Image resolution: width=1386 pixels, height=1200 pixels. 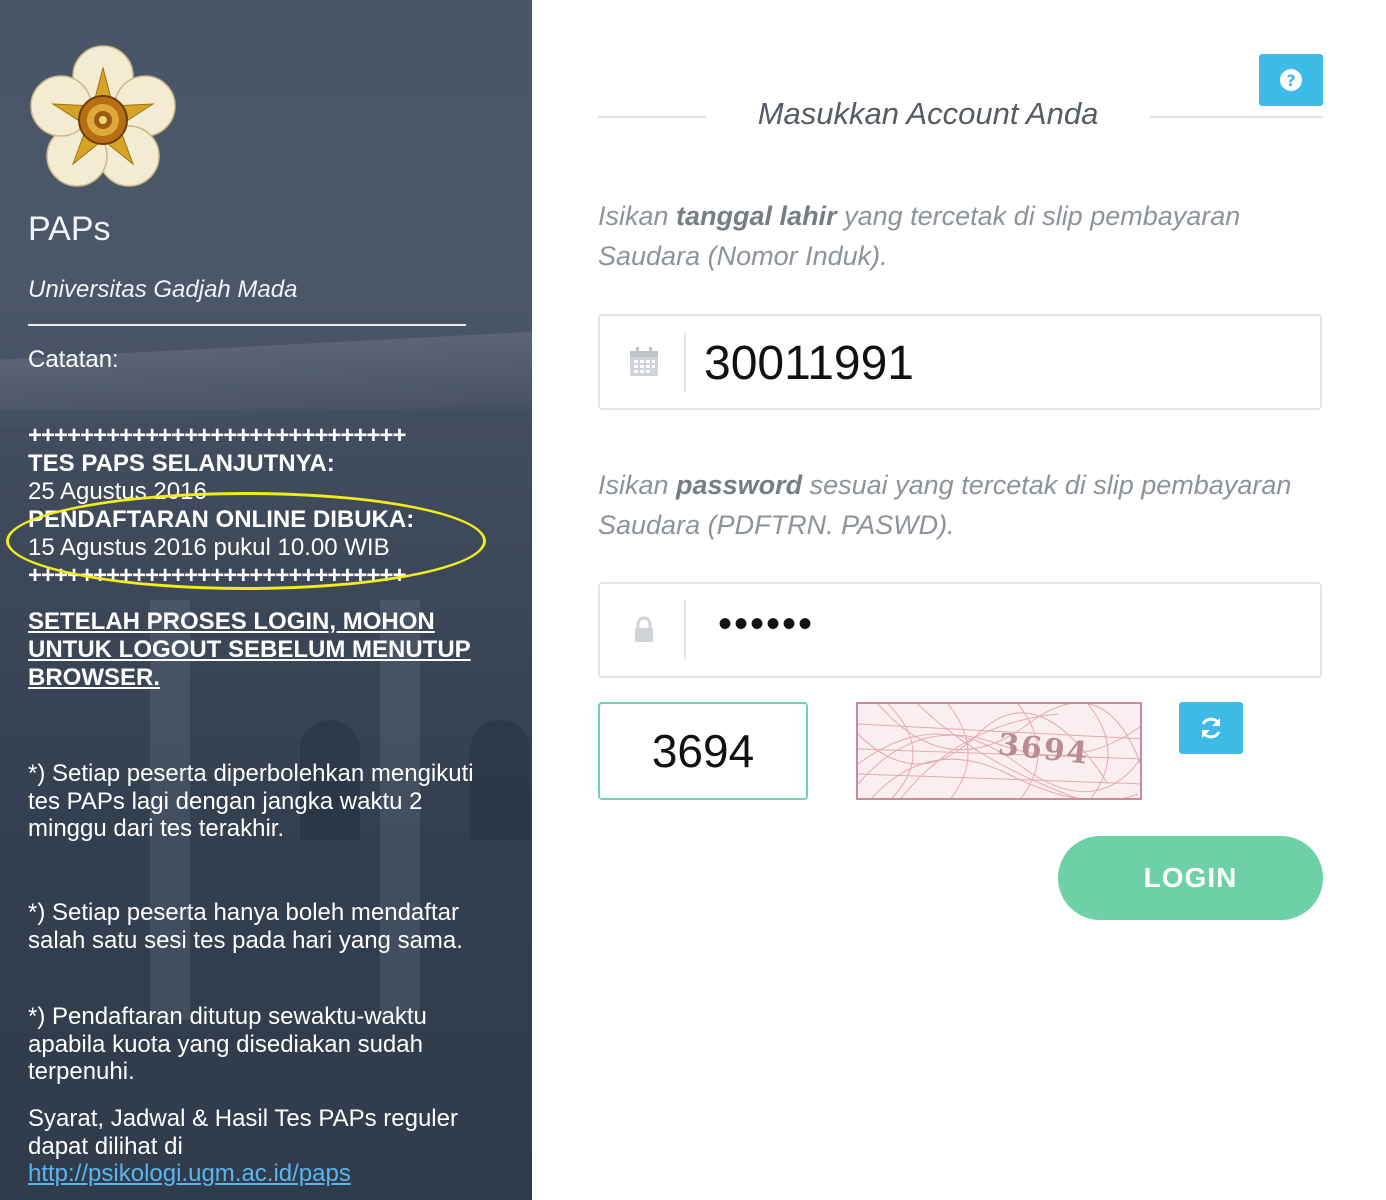 What do you see at coordinates (73, 359) in the screenshot?
I see `notes-label: Catatan:` at bounding box center [73, 359].